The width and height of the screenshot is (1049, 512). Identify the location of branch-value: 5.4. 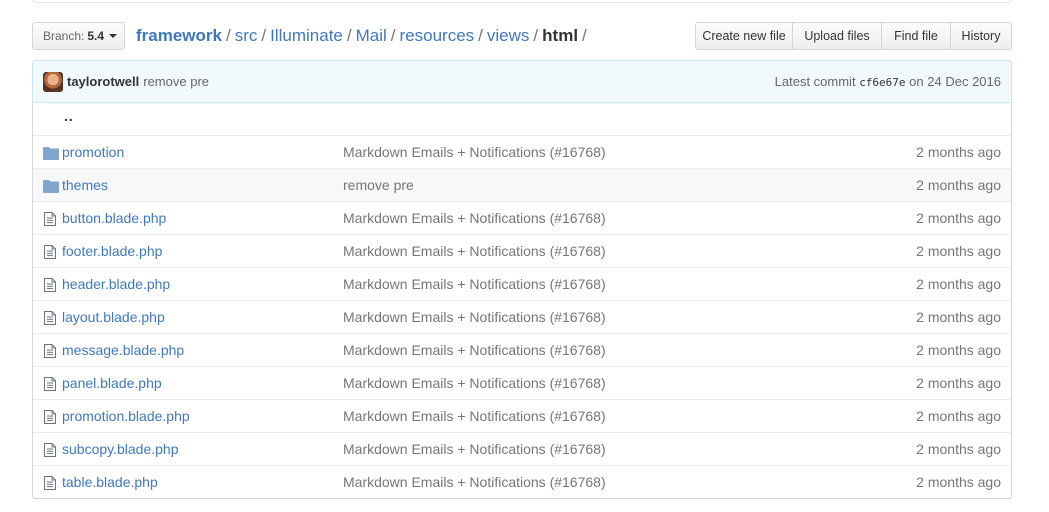
(96, 36).